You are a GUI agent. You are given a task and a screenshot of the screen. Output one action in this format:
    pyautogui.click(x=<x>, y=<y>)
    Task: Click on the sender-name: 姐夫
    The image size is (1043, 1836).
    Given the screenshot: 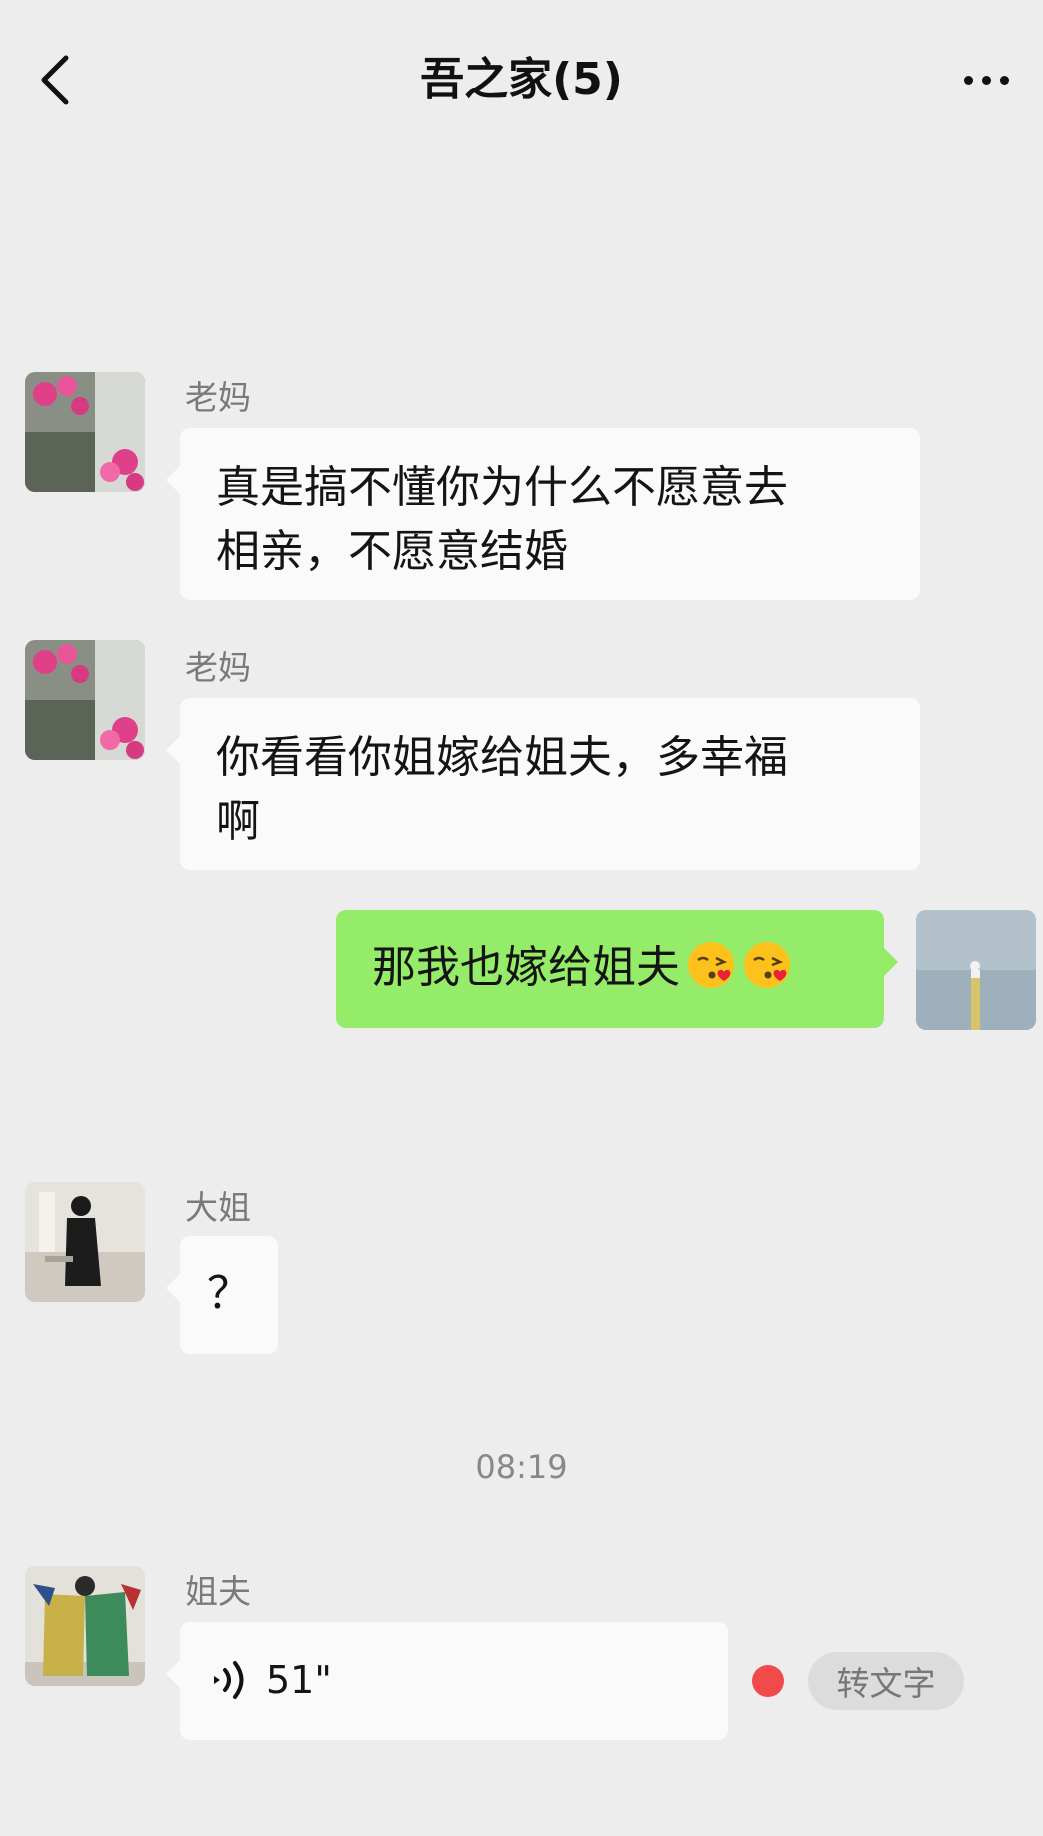 What is the action you would take?
    pyautogui.click(x=218, y=1591)
    